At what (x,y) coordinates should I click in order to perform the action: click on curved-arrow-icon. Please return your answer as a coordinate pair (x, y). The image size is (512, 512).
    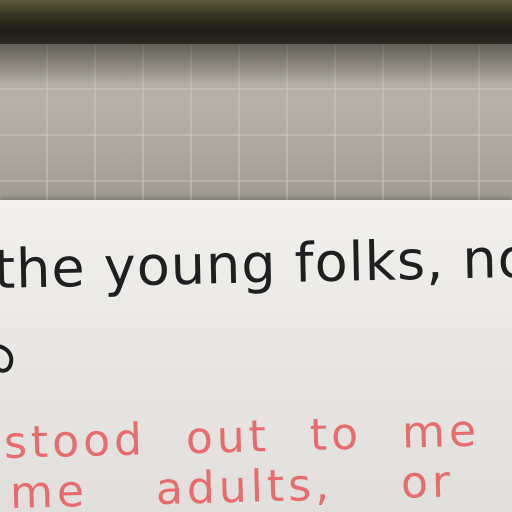
    Looking at the image, I should click on (7, 358).